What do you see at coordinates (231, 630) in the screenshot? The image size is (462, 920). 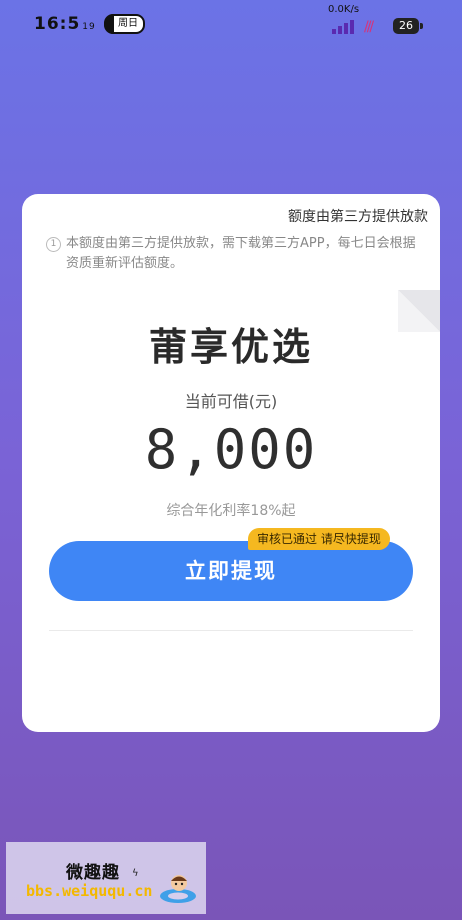 I see `divider` at bounding box center [231, 630].